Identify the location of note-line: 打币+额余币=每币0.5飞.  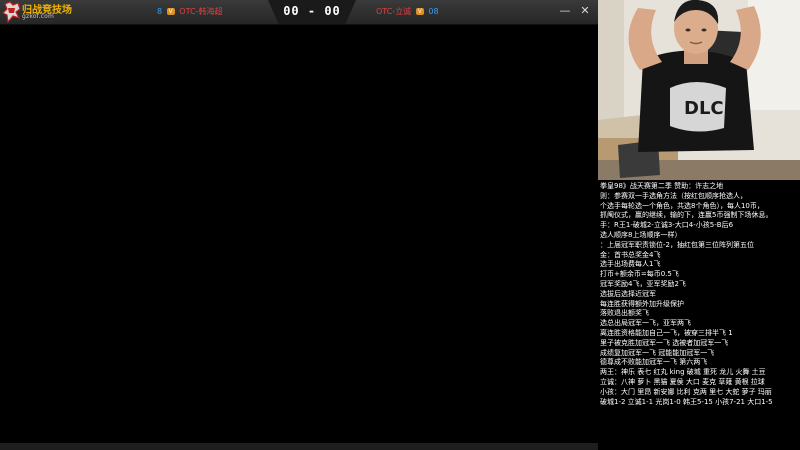
(639, 274).